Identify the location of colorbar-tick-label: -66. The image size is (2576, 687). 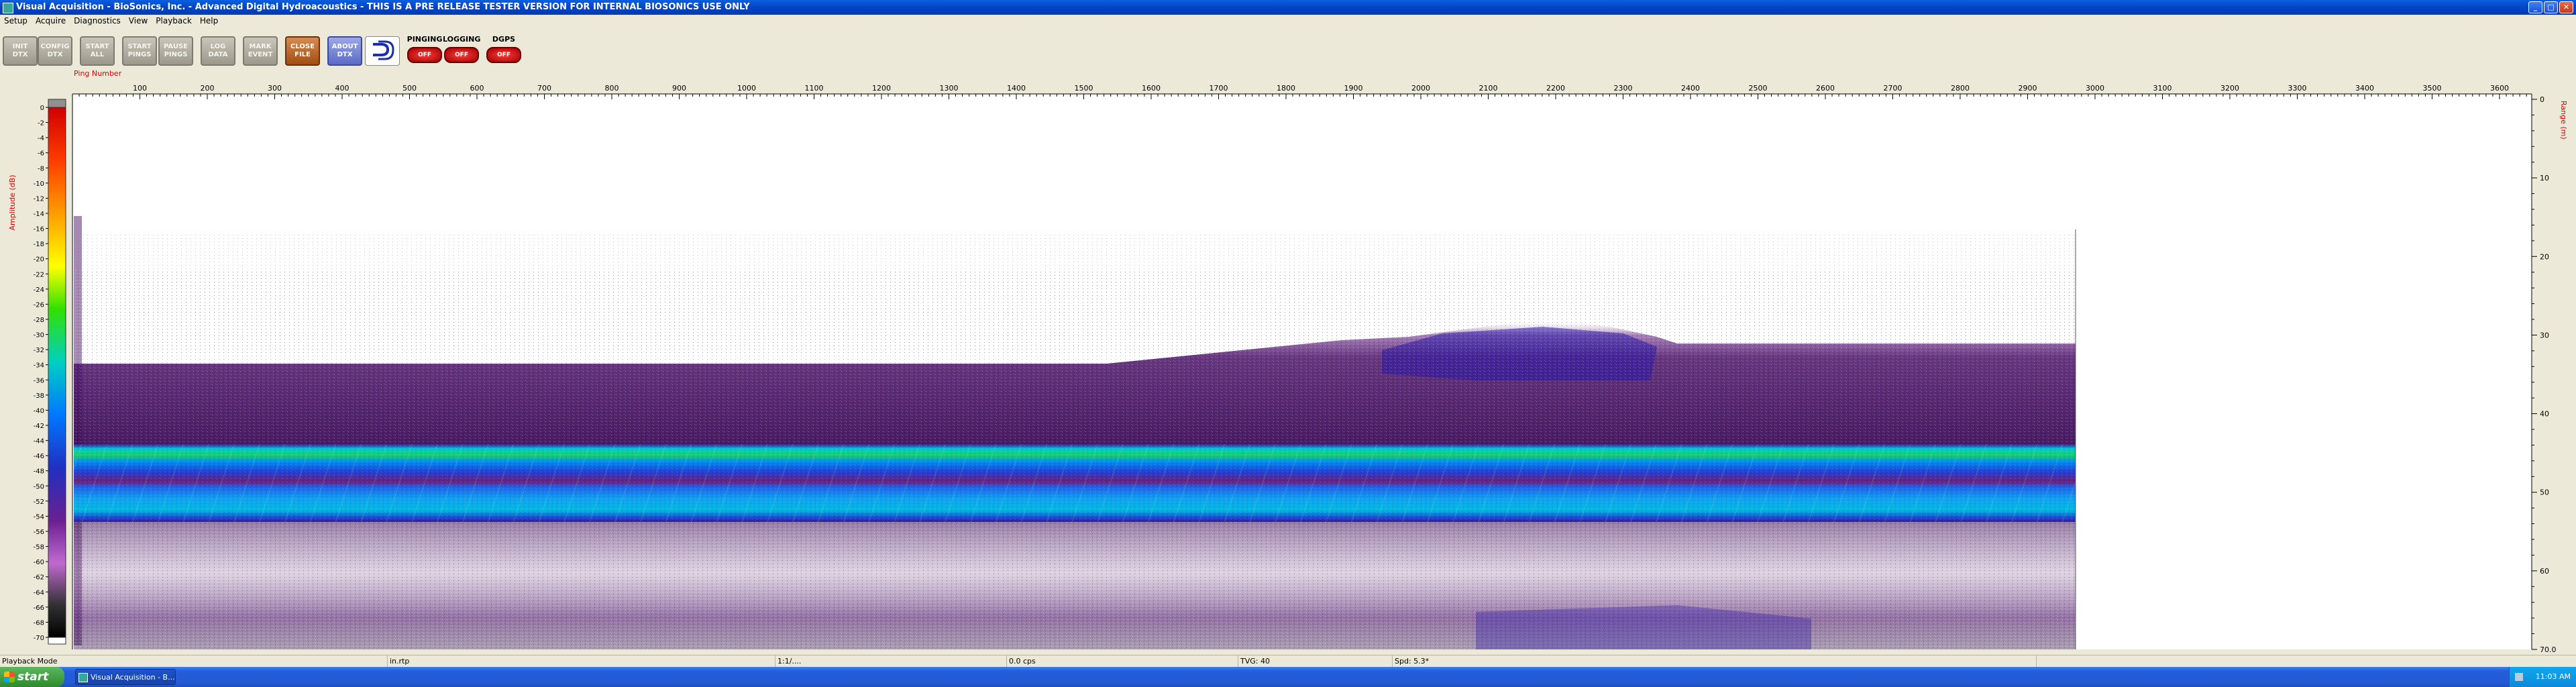
(39, 608).